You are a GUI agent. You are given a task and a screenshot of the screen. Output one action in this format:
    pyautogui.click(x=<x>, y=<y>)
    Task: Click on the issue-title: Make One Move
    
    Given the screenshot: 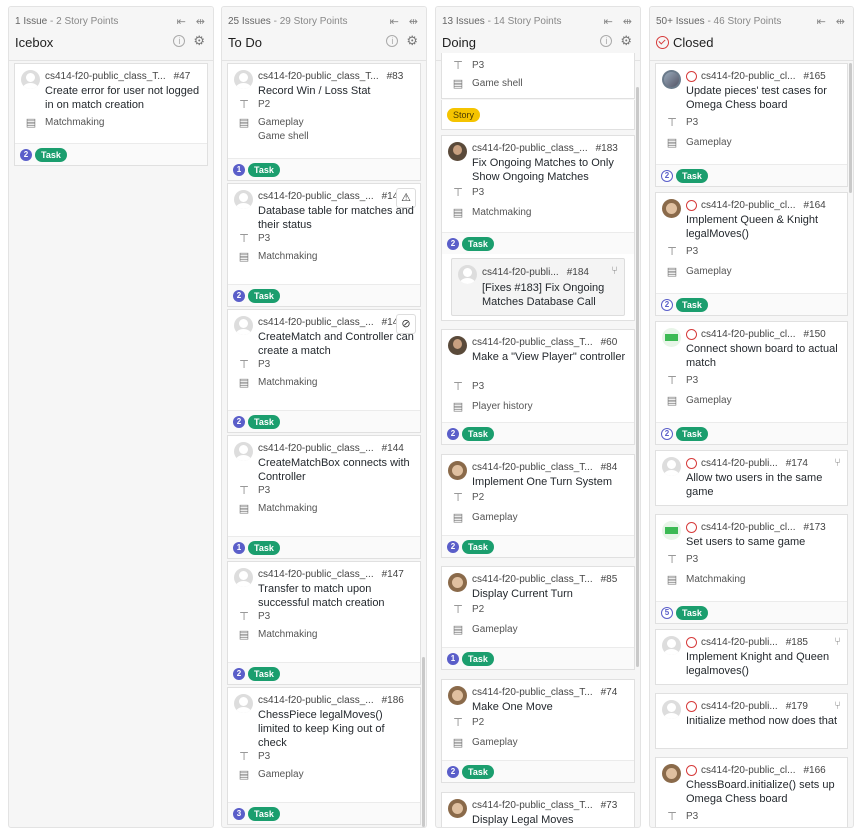 What is the action you would take?
    pyautogui.click(x=550, y=707)
    